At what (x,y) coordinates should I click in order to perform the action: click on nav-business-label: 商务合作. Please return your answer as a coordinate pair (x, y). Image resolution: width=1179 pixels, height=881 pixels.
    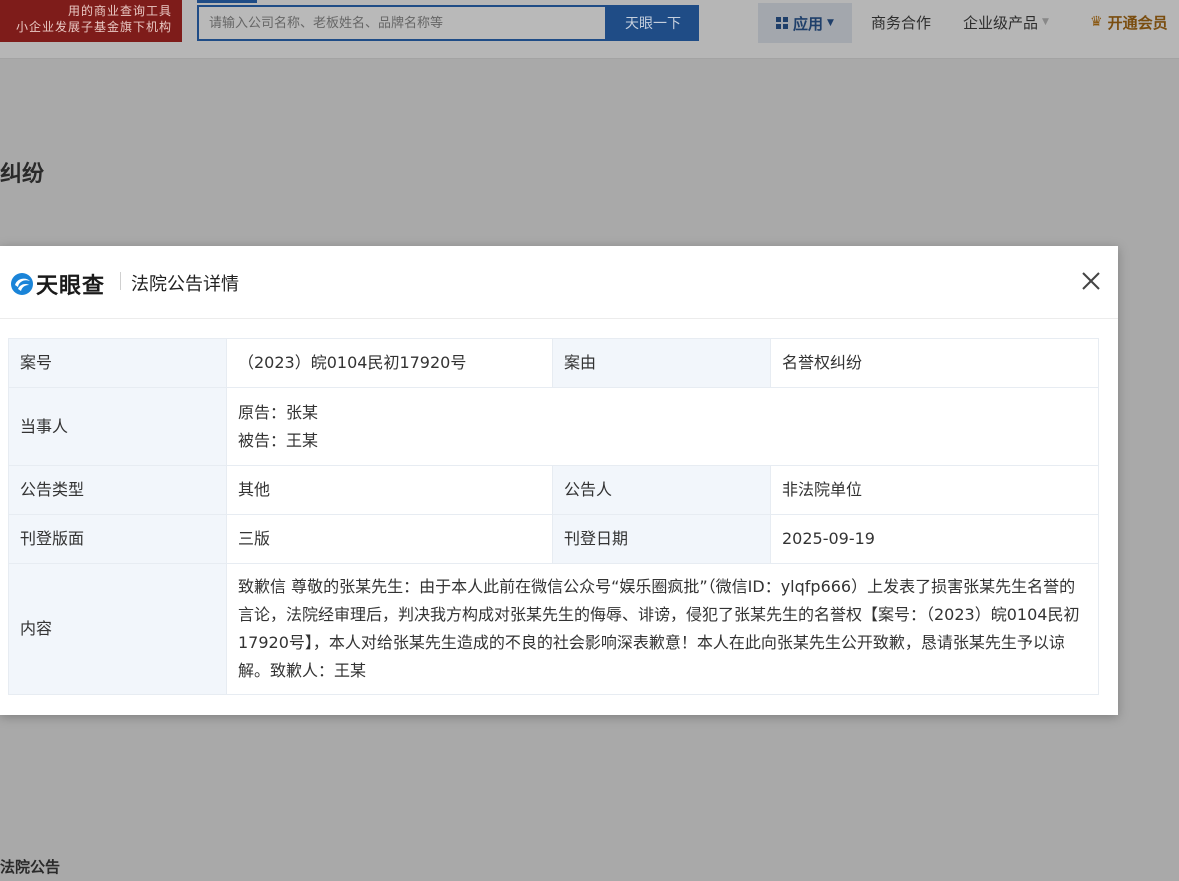
    Looking at the image, I should click on (901, 22).